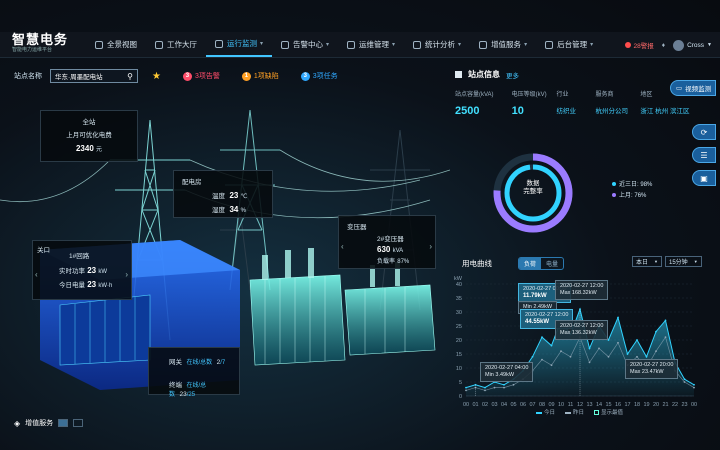  I want to click on nav-item-1: 工作大厅, so click(176, 44).